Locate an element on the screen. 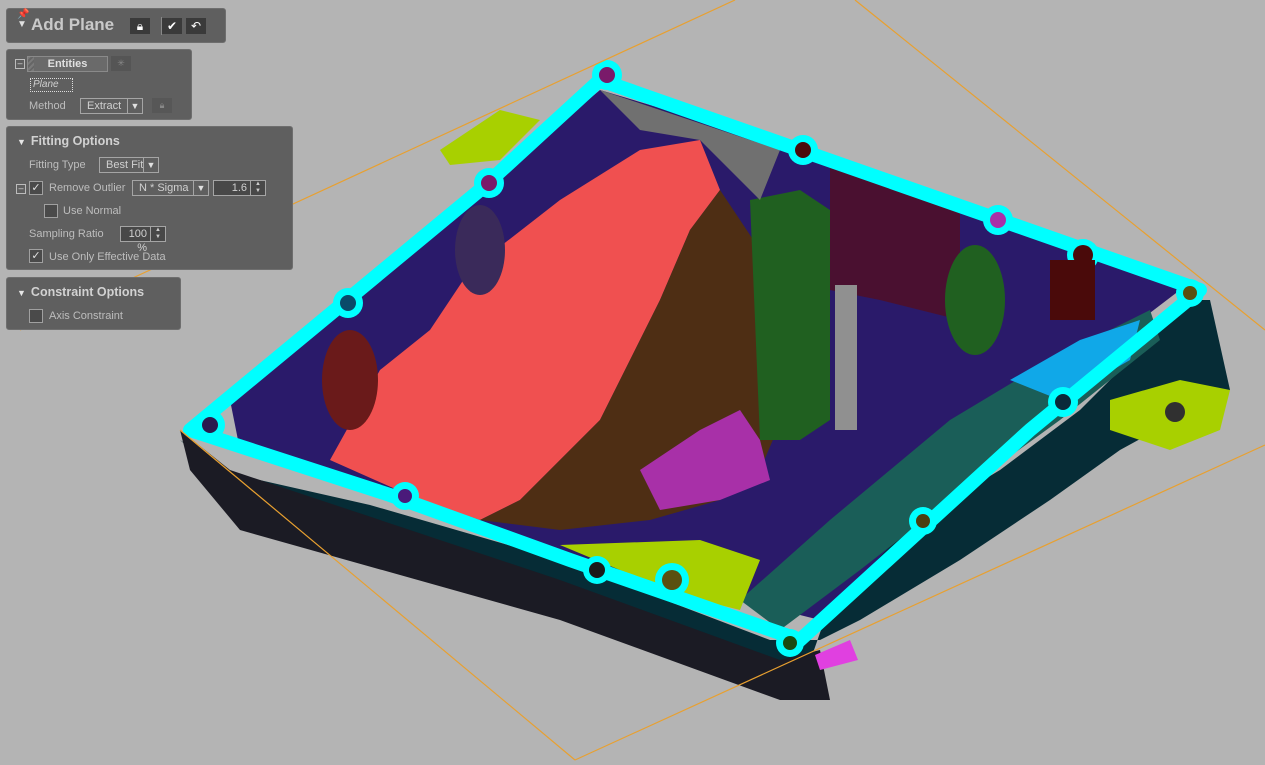 Image resolution: width=1265 pixels, height=765 pixels. entities-button: Entities is located at coordinates (67, 64).